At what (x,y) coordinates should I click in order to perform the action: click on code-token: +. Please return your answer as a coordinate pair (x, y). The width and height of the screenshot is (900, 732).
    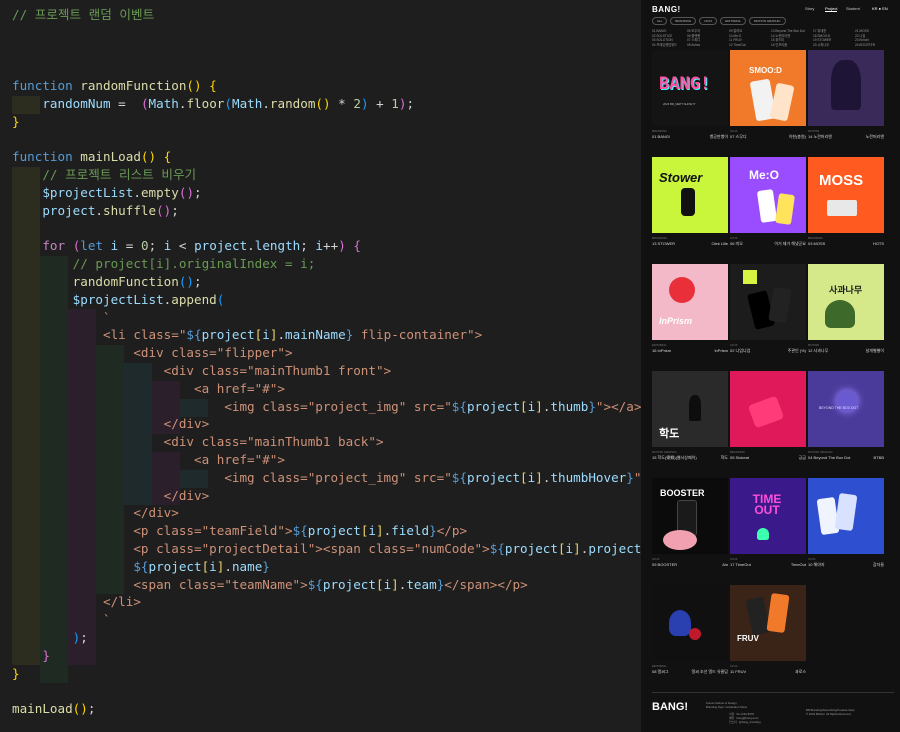
    Looking at the image, I should click on (380, 103).